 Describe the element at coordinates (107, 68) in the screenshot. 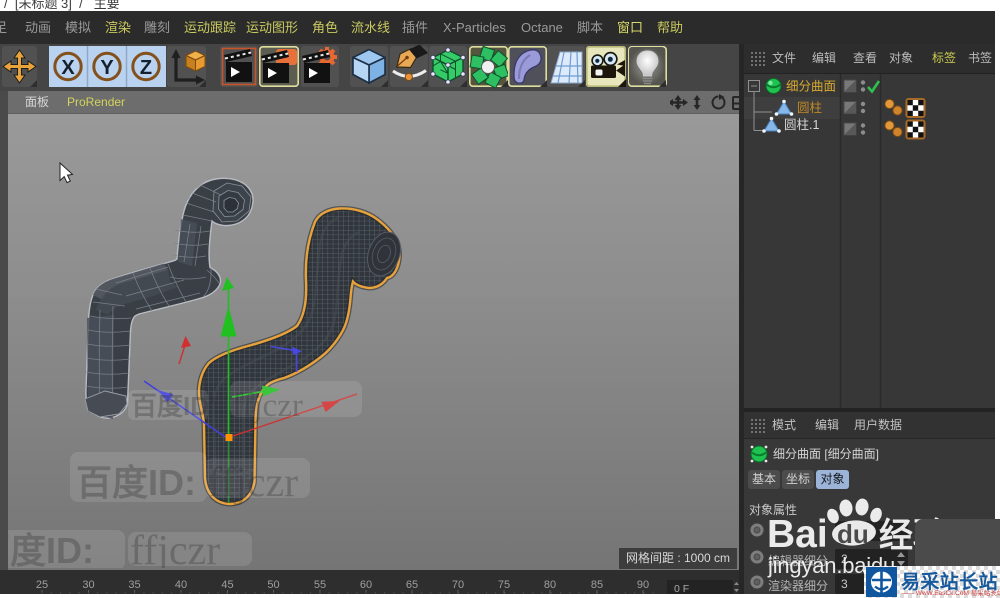

I see `svg-text: Y` at that location.